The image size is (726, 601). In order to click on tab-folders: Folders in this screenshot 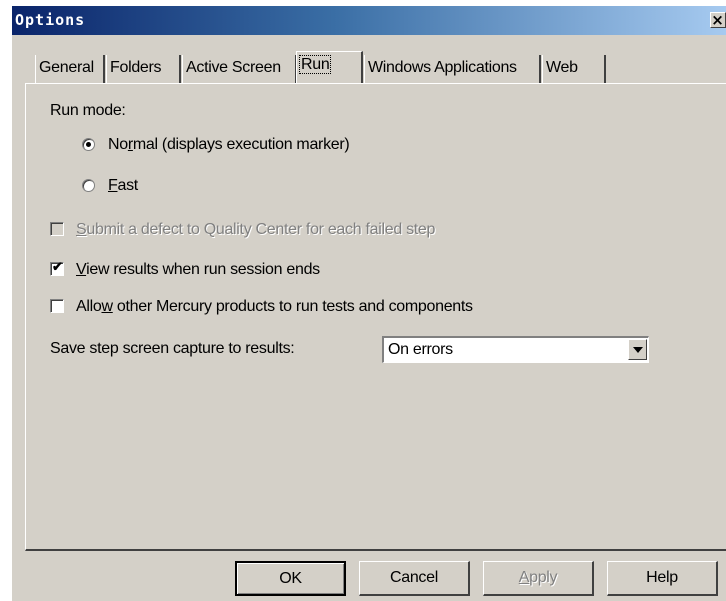, I will do `click(143, 69)`.